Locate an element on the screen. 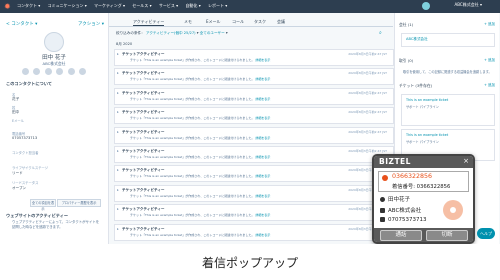 The height and width of the screenshot is (280, 500). view-all-properties-button: 全ての項目を表示 is located at coordinates (43, 205).